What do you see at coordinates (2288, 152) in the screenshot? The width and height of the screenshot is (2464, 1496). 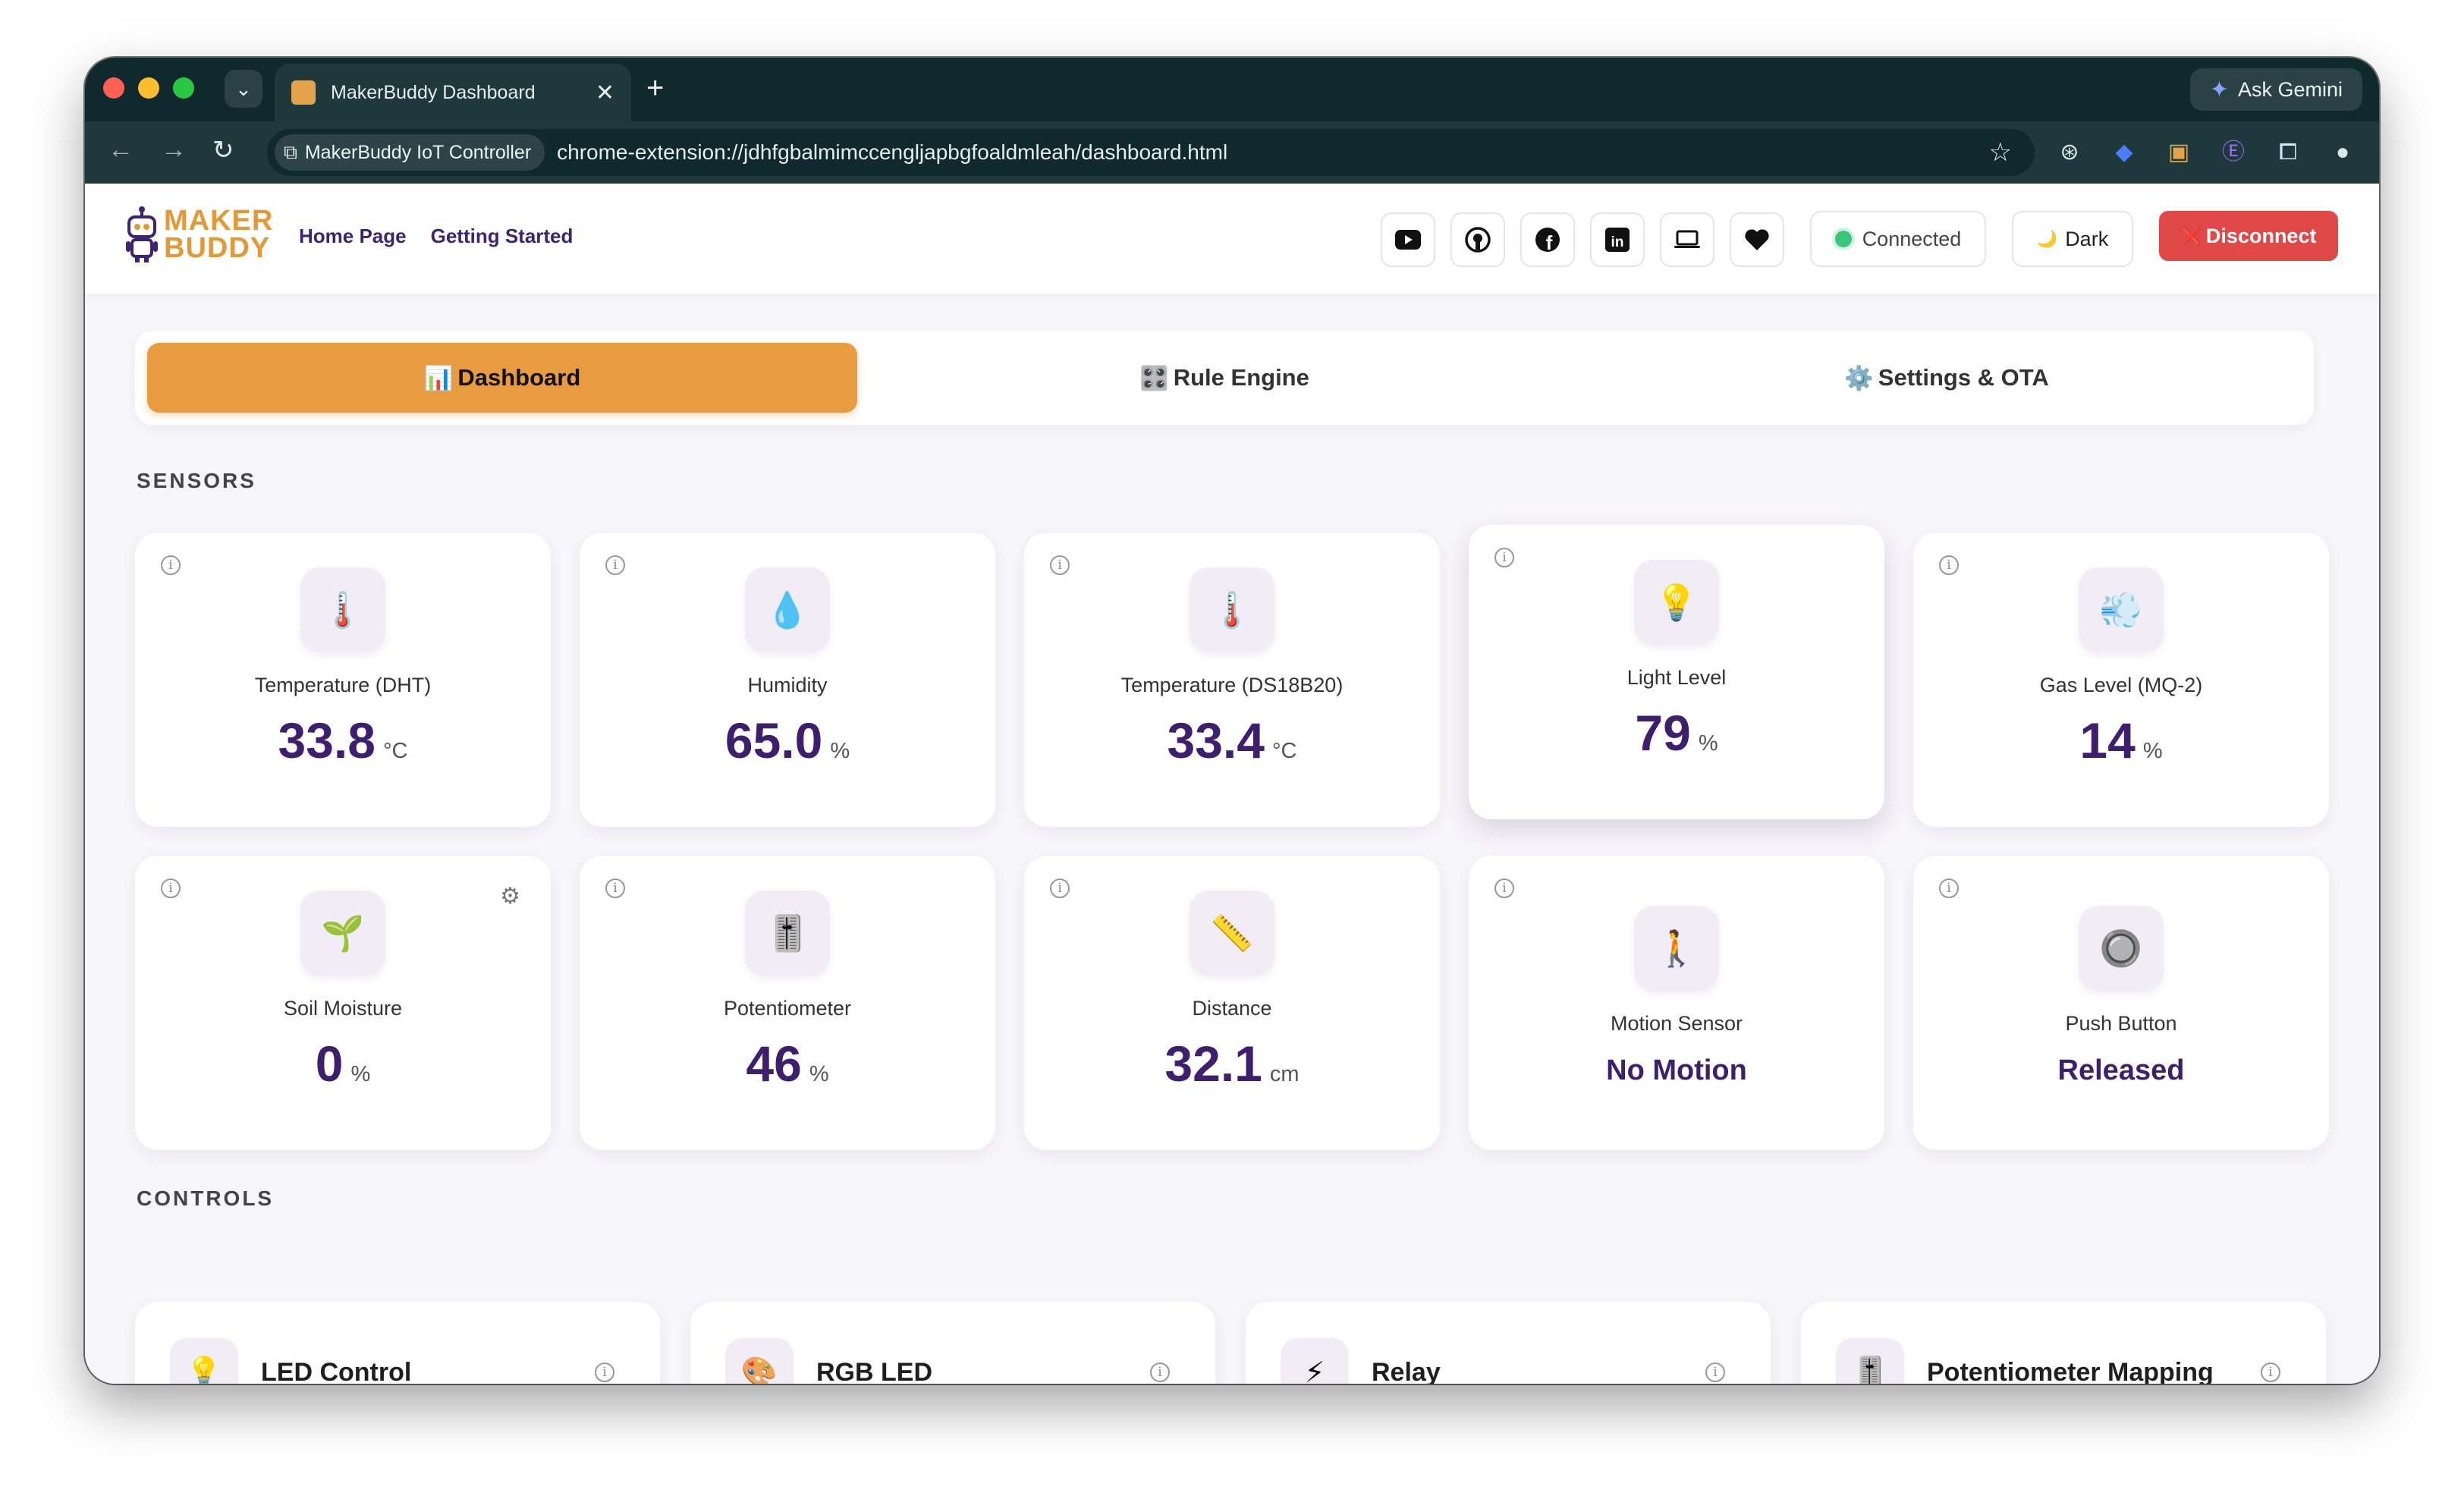 I see `puzzle-icon: ⧠` at bounding box center [2288, 152].